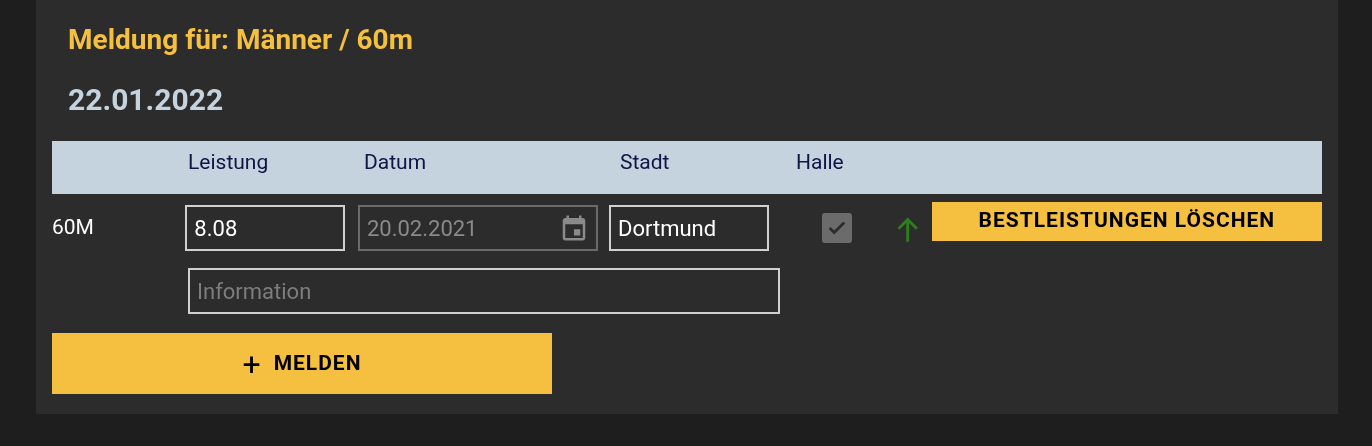 This screenshot has height=446, width=1372. What do you see at coordinates (252, 363) in the screenshot?
I see `plus-icon: +` at bounding box center [252, 363].